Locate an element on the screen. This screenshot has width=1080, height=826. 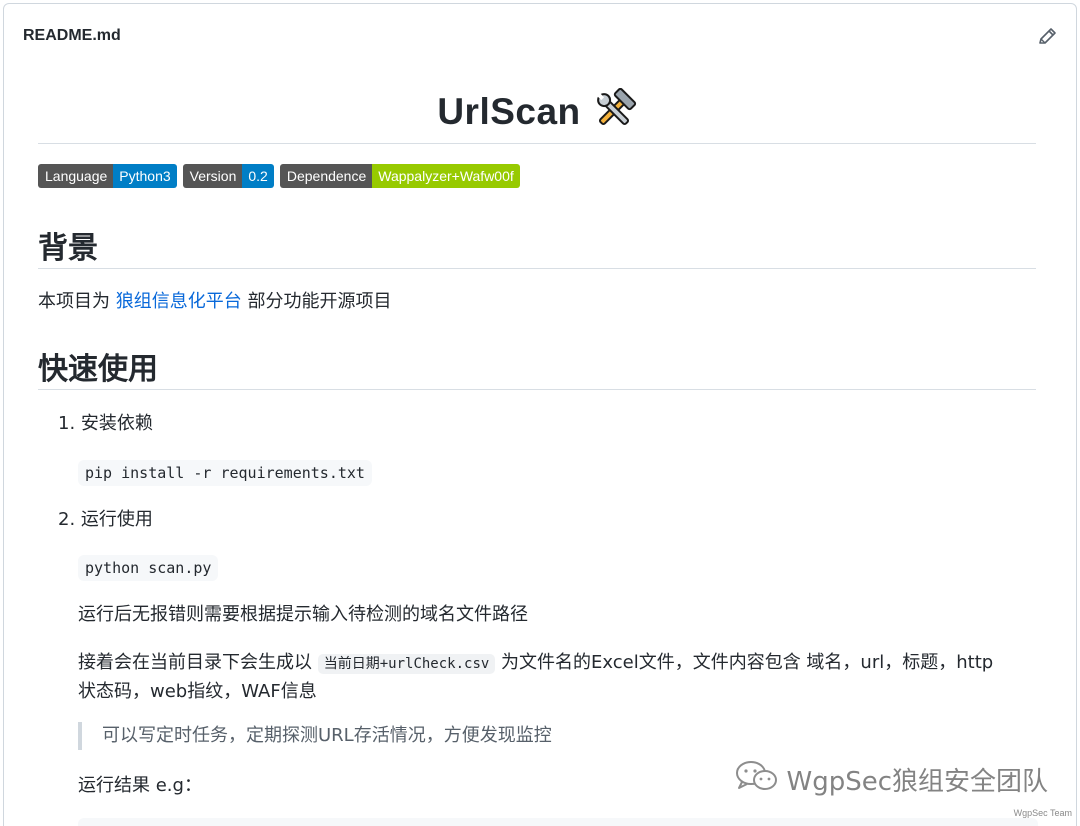
tip-blockquote: 可以写定时任务，定期探测URL存活情况，方便发现监控 is located at coordinates (315, 736).